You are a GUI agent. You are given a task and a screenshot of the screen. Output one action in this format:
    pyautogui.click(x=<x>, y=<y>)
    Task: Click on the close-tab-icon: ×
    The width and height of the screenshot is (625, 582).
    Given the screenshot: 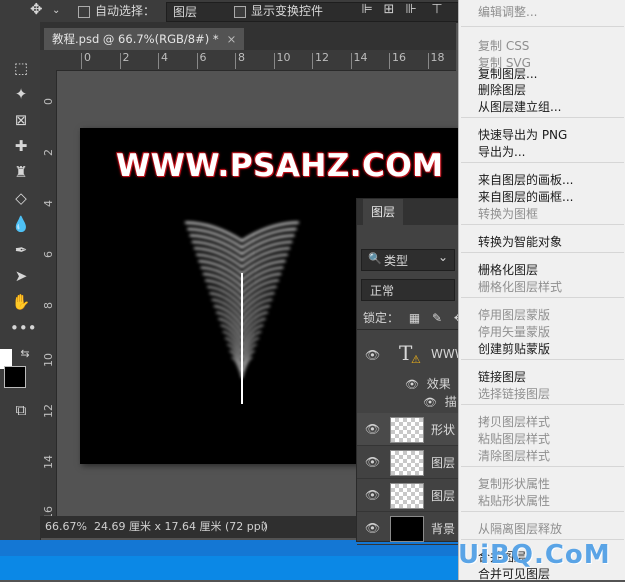 What is the action you would take?
    pyautogui.click(x=232, y=39)
    